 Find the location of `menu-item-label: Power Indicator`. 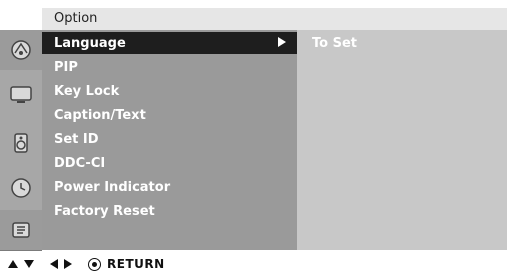

menu-item-label: Power Indicator is located at coordinates (112, 187).